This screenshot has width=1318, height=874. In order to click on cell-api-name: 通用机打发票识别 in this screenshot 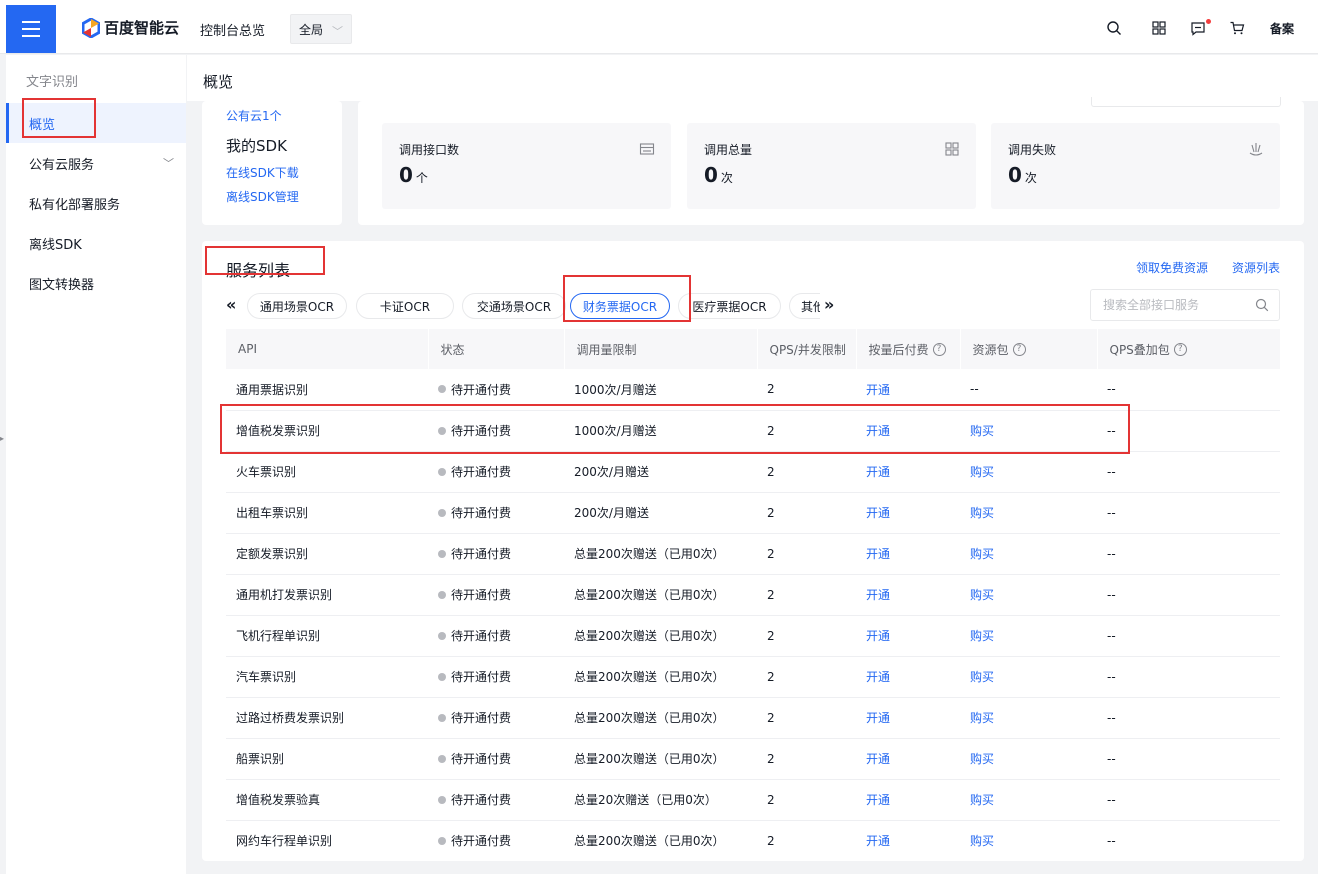, I will do `click(327, 595)`.